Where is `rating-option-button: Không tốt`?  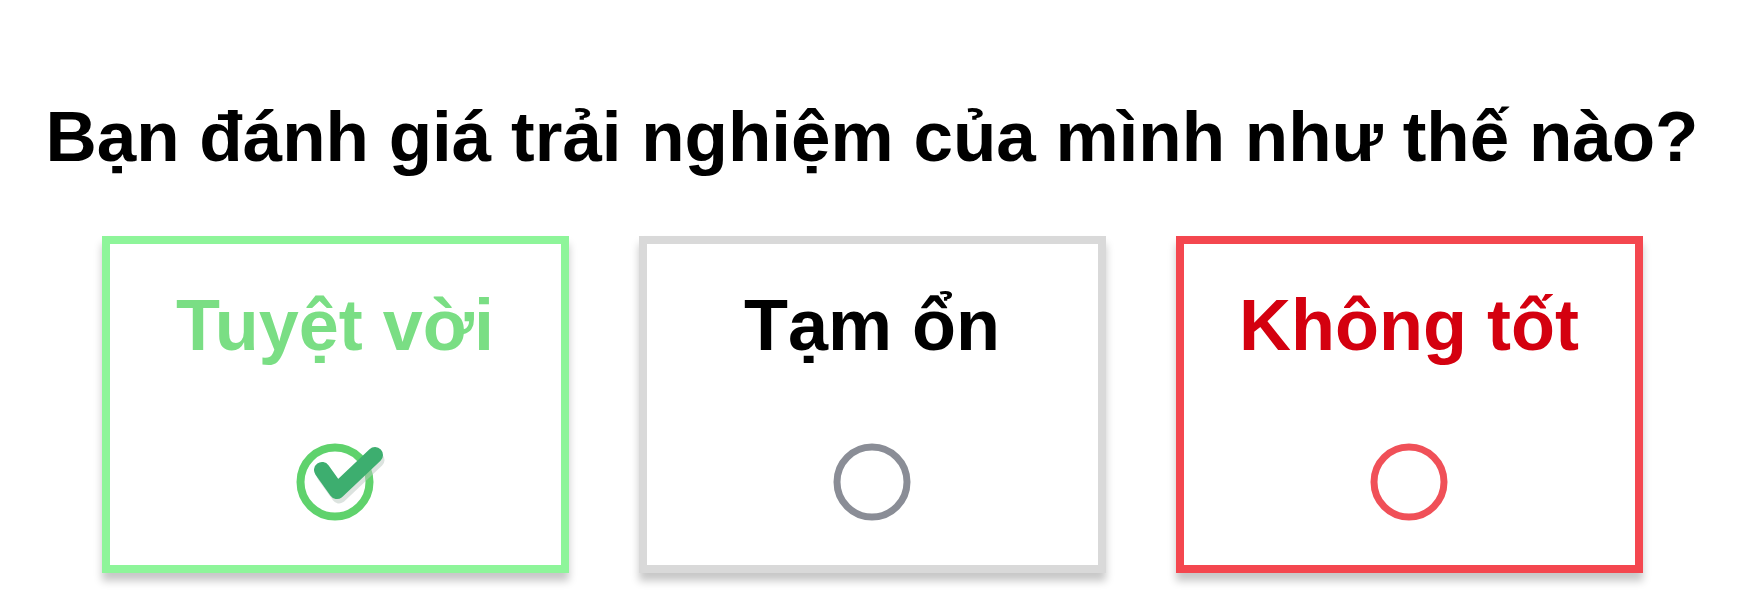 rating-option-button: Không tốt is located at coordinates (1409, 404).